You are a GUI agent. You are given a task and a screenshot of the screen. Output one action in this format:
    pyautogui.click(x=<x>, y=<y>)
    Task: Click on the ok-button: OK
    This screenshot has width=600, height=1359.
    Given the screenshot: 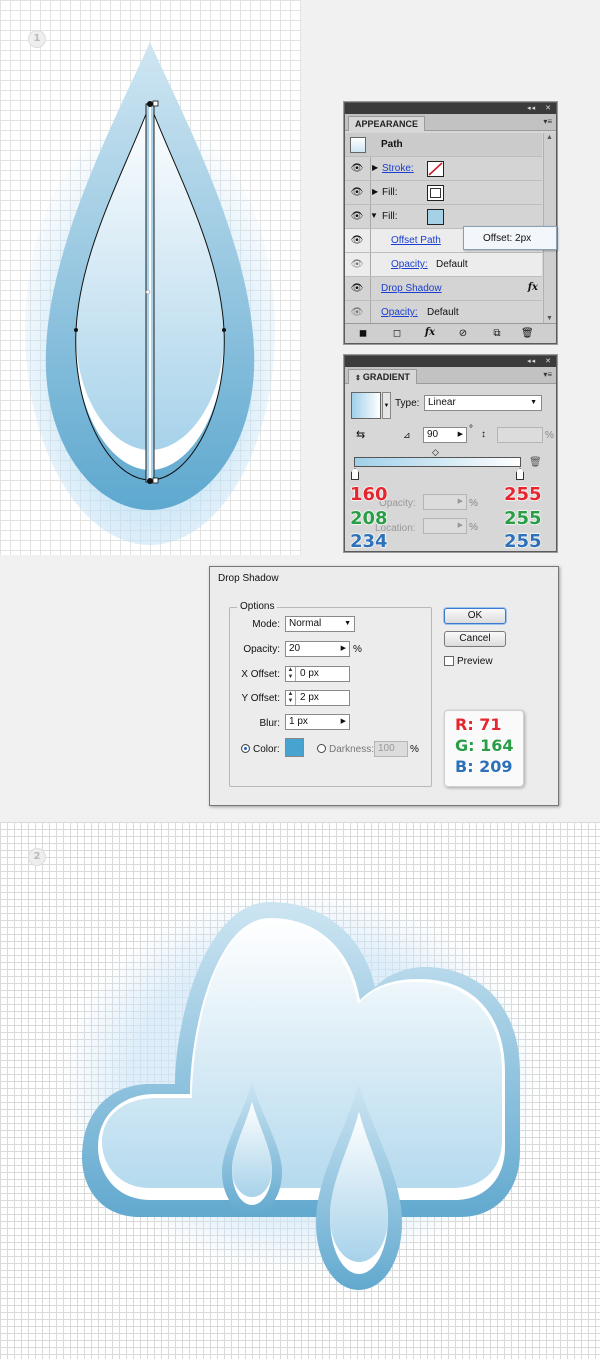 What is the action you would take?
    pyautogui.click(x=475, y=616)
    